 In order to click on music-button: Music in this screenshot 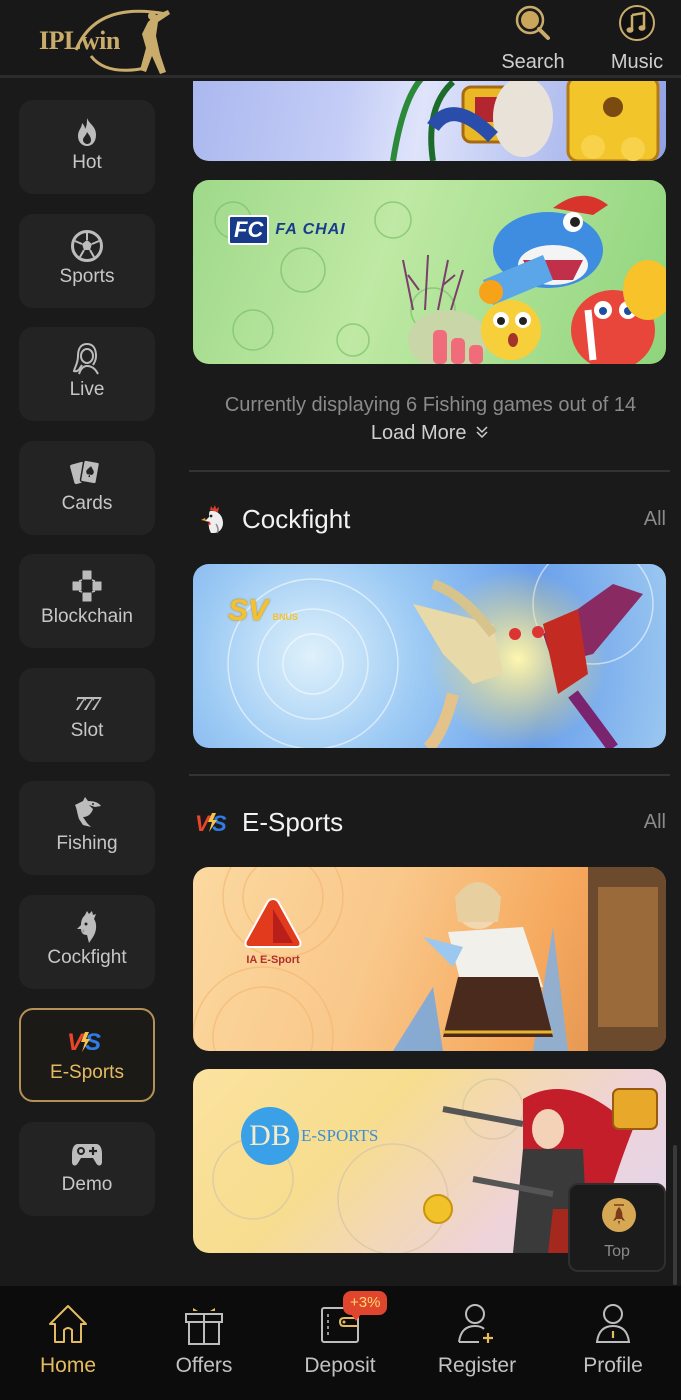, I will do `click(637, 39)`.